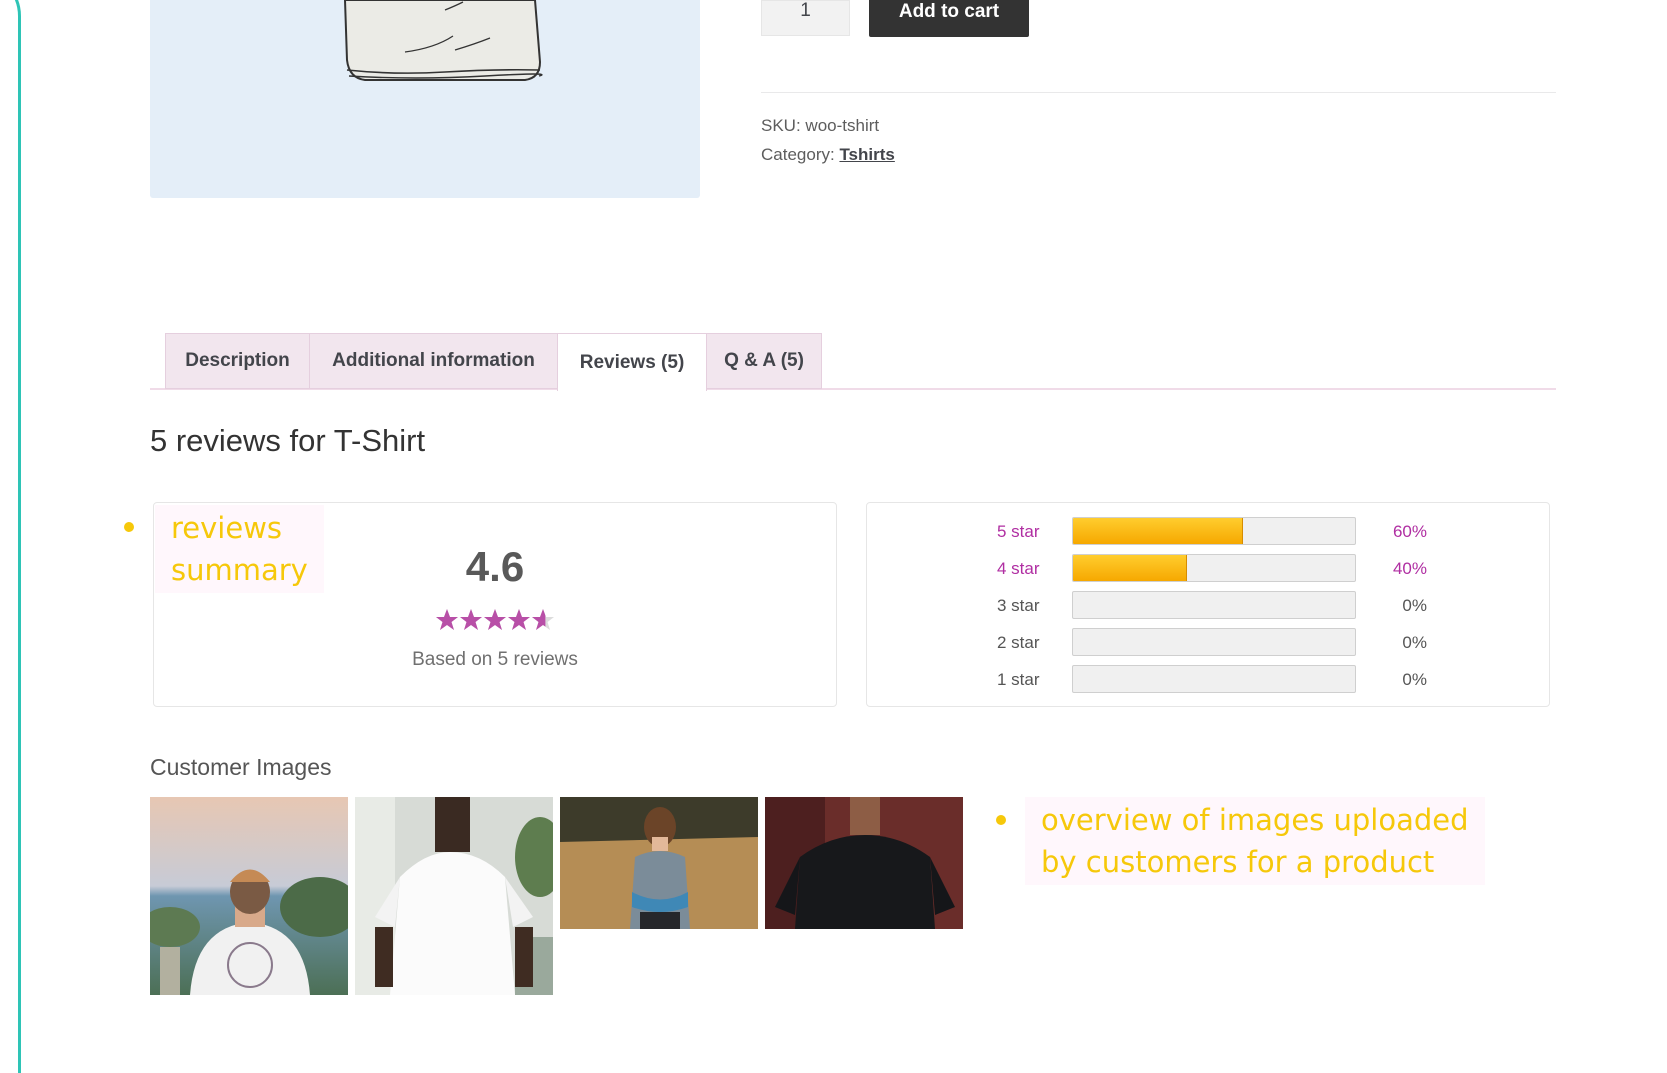 Image resolution: width=1667 pixels, height=1073 pixels. I want to click on rating-label: 1 star, so click(1018, 679).